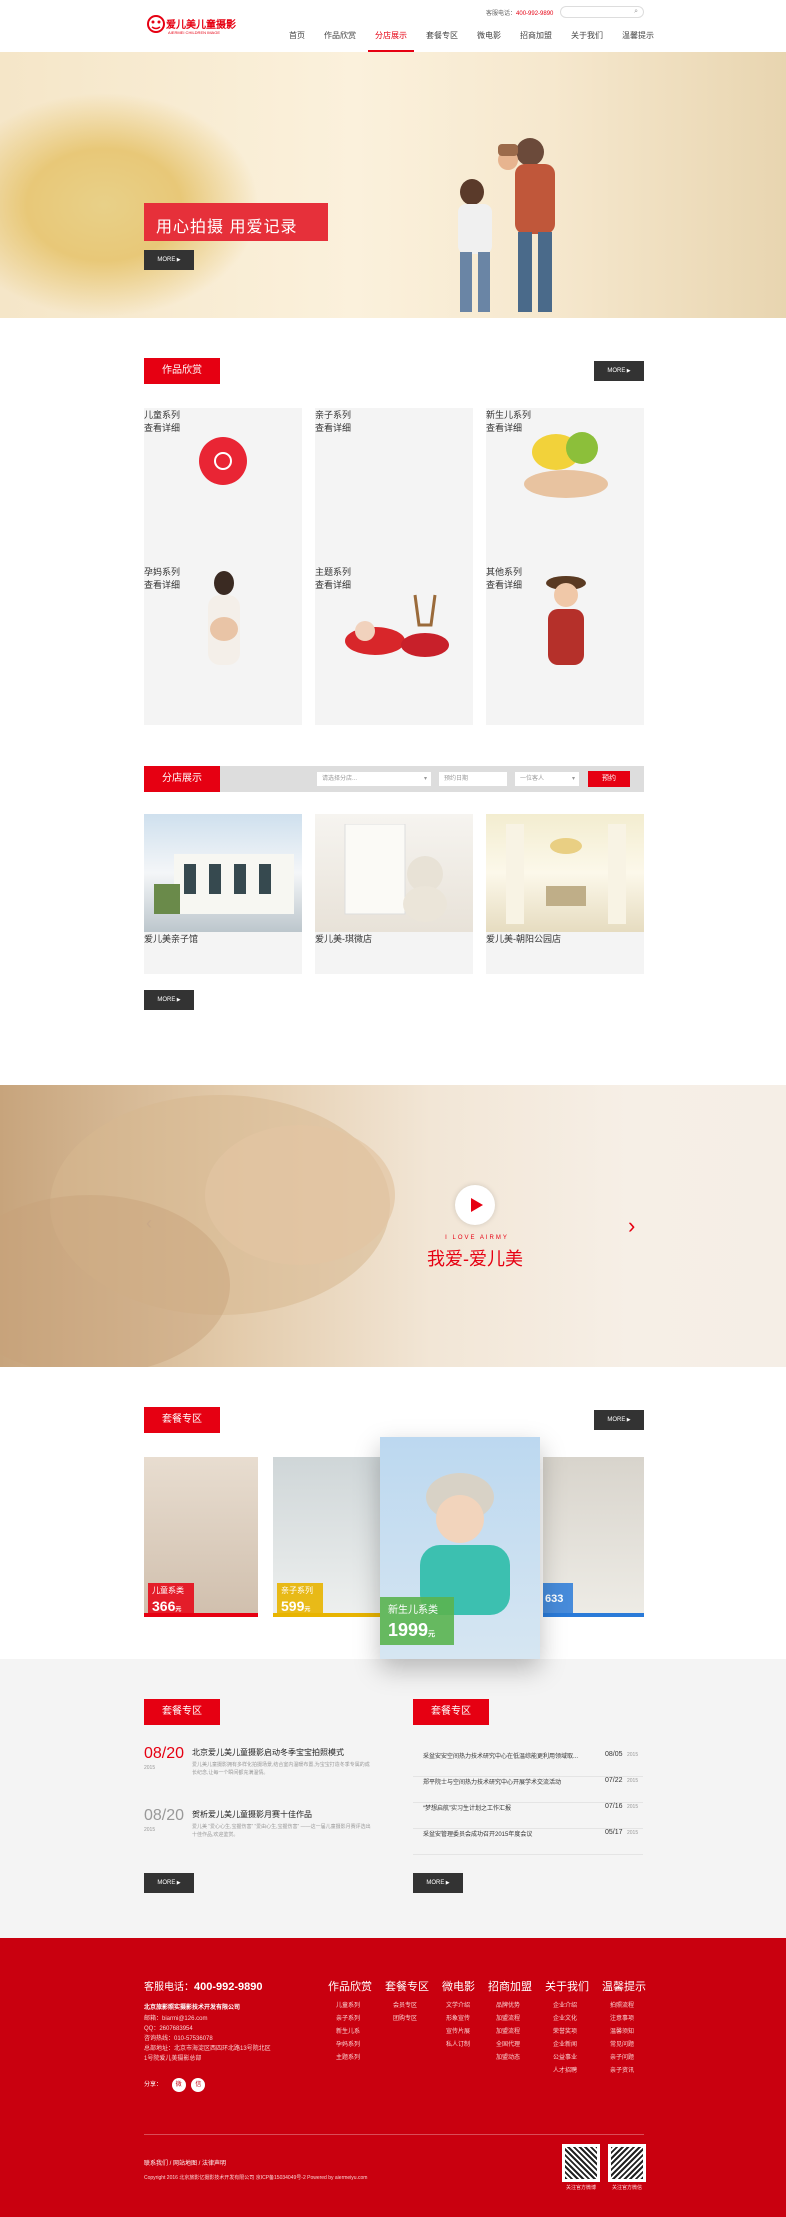 The image size is (786, 2217). Describe the element at coordinates (473, 779) in the screenshot. I see `date-select: 预约日期` at that location.